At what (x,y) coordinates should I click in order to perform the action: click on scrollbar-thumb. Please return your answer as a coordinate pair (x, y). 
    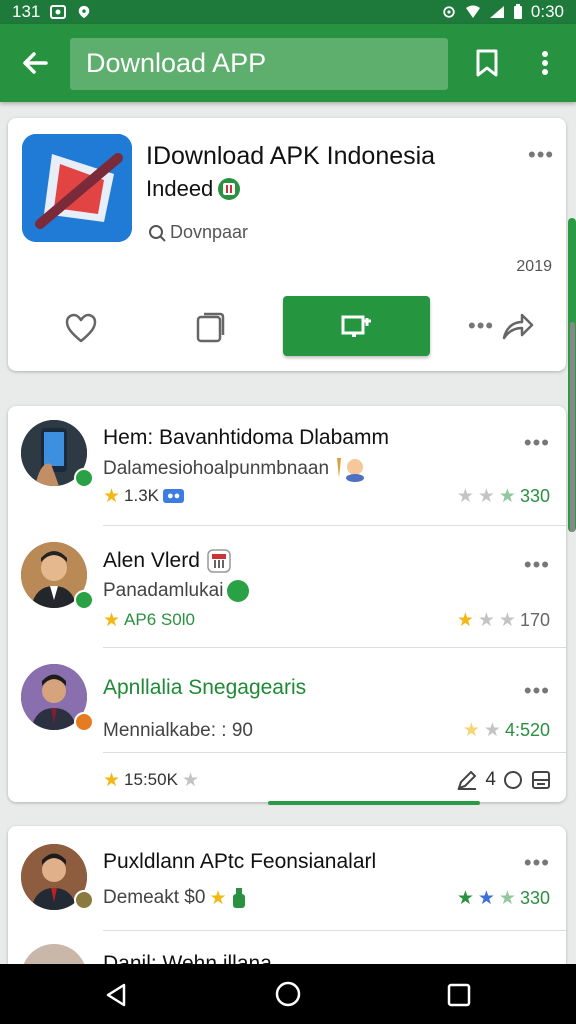
    Looking at the image, I should click on (572, 427).